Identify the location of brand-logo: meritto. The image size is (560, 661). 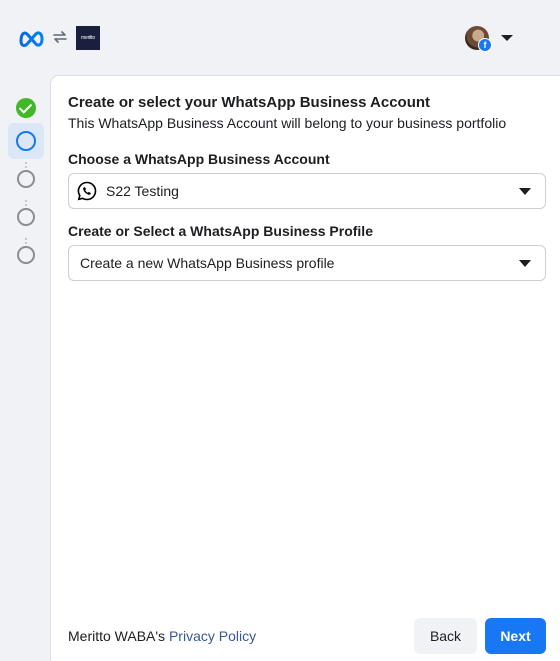
(88, 38).